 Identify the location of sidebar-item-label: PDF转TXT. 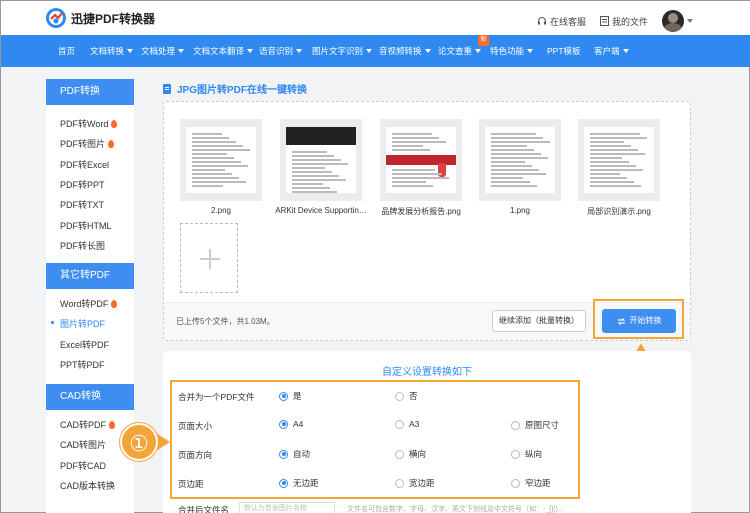
(82, 205).